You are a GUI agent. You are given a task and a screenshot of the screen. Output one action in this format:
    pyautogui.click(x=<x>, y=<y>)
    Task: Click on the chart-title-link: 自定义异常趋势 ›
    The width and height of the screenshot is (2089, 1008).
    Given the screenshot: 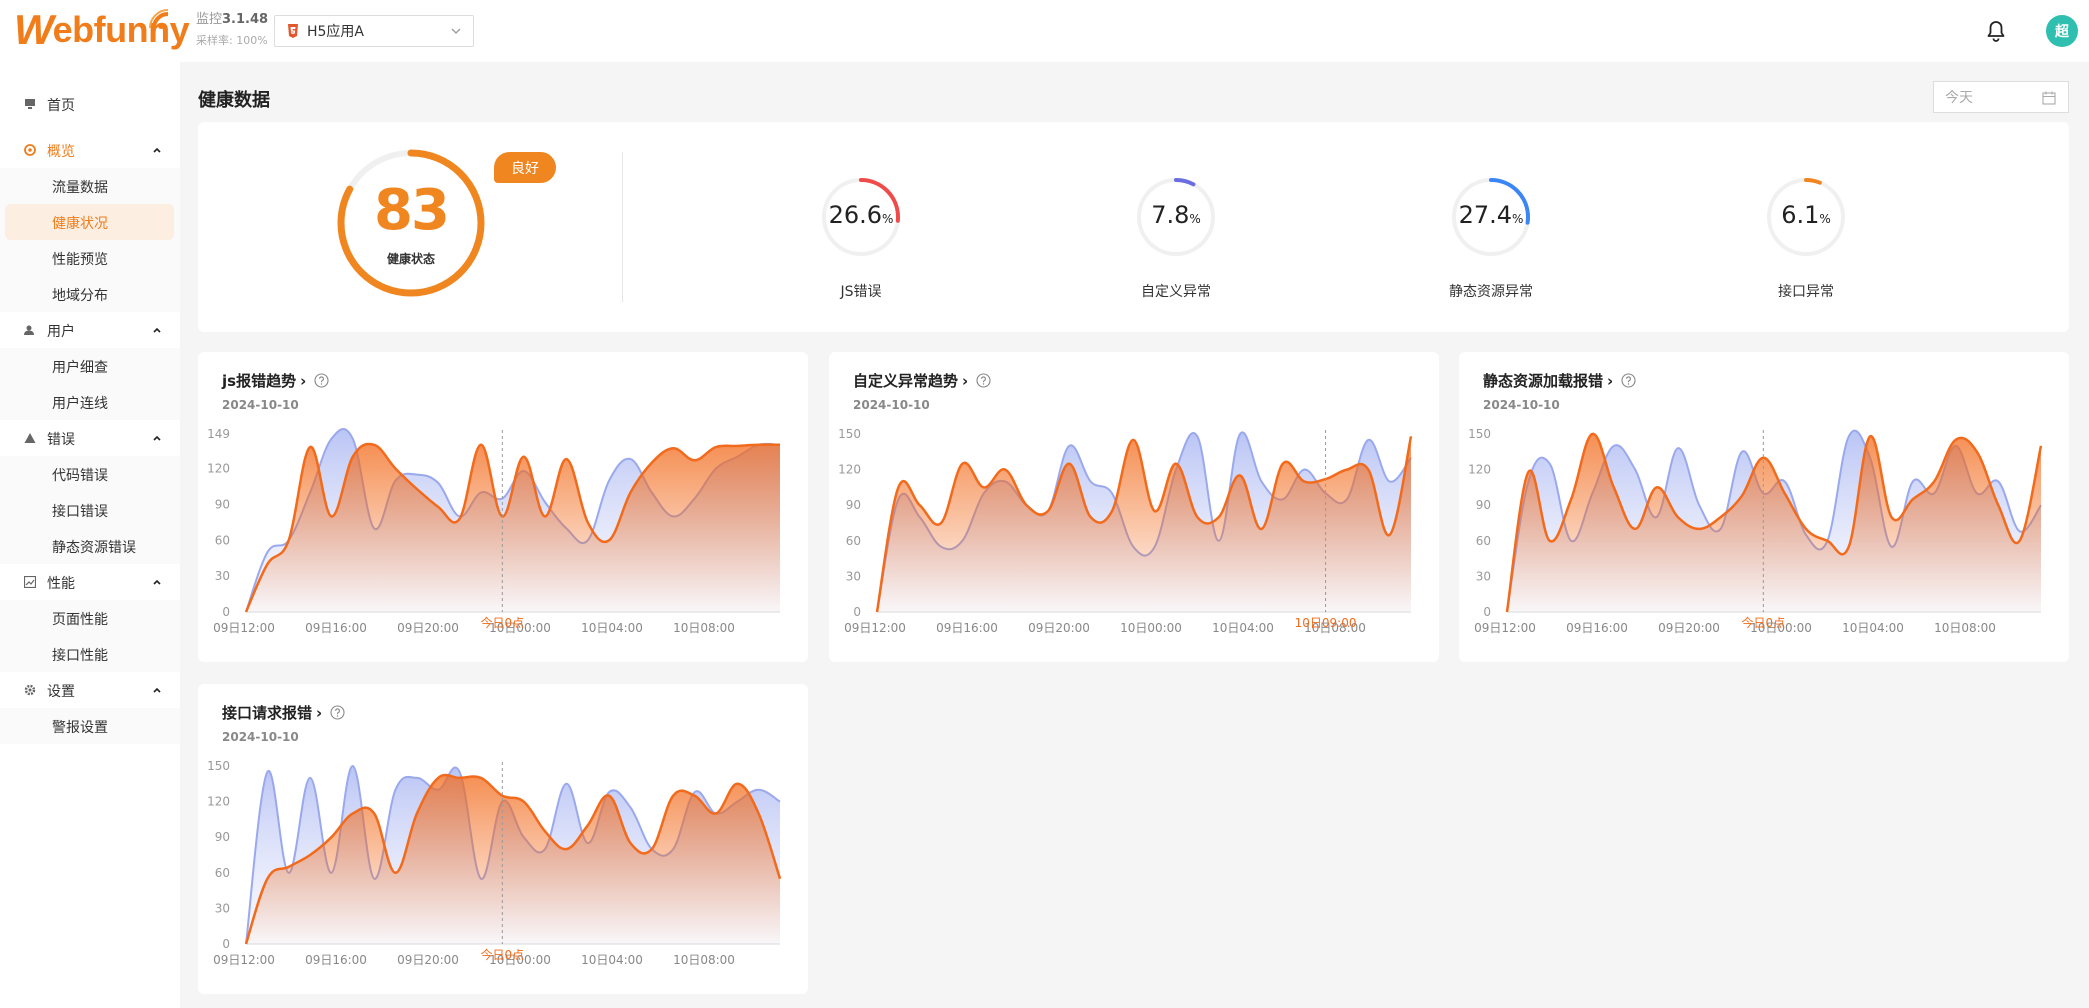 What is the action you would take?
    pyautogui.click(x=922, y=380)
    